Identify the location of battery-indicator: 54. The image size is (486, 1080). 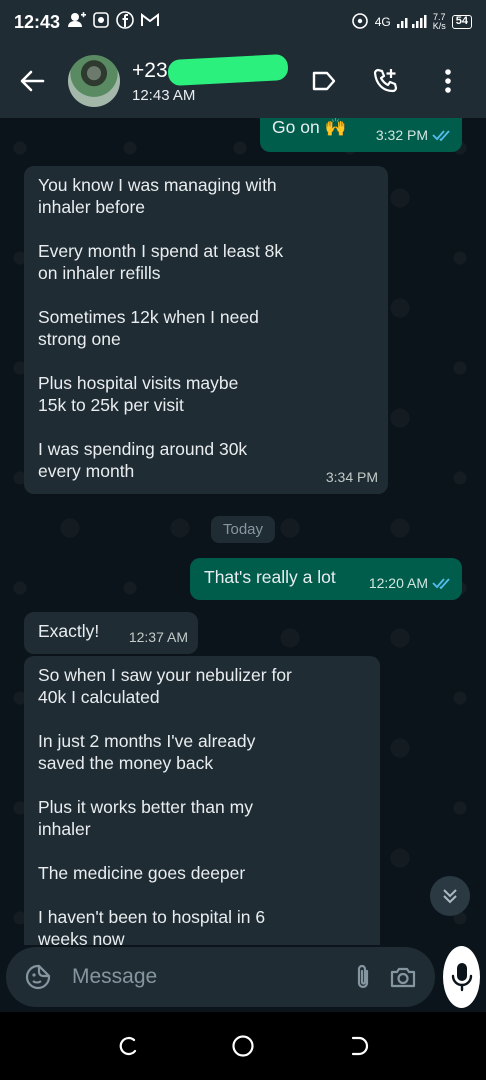
(461, 22).